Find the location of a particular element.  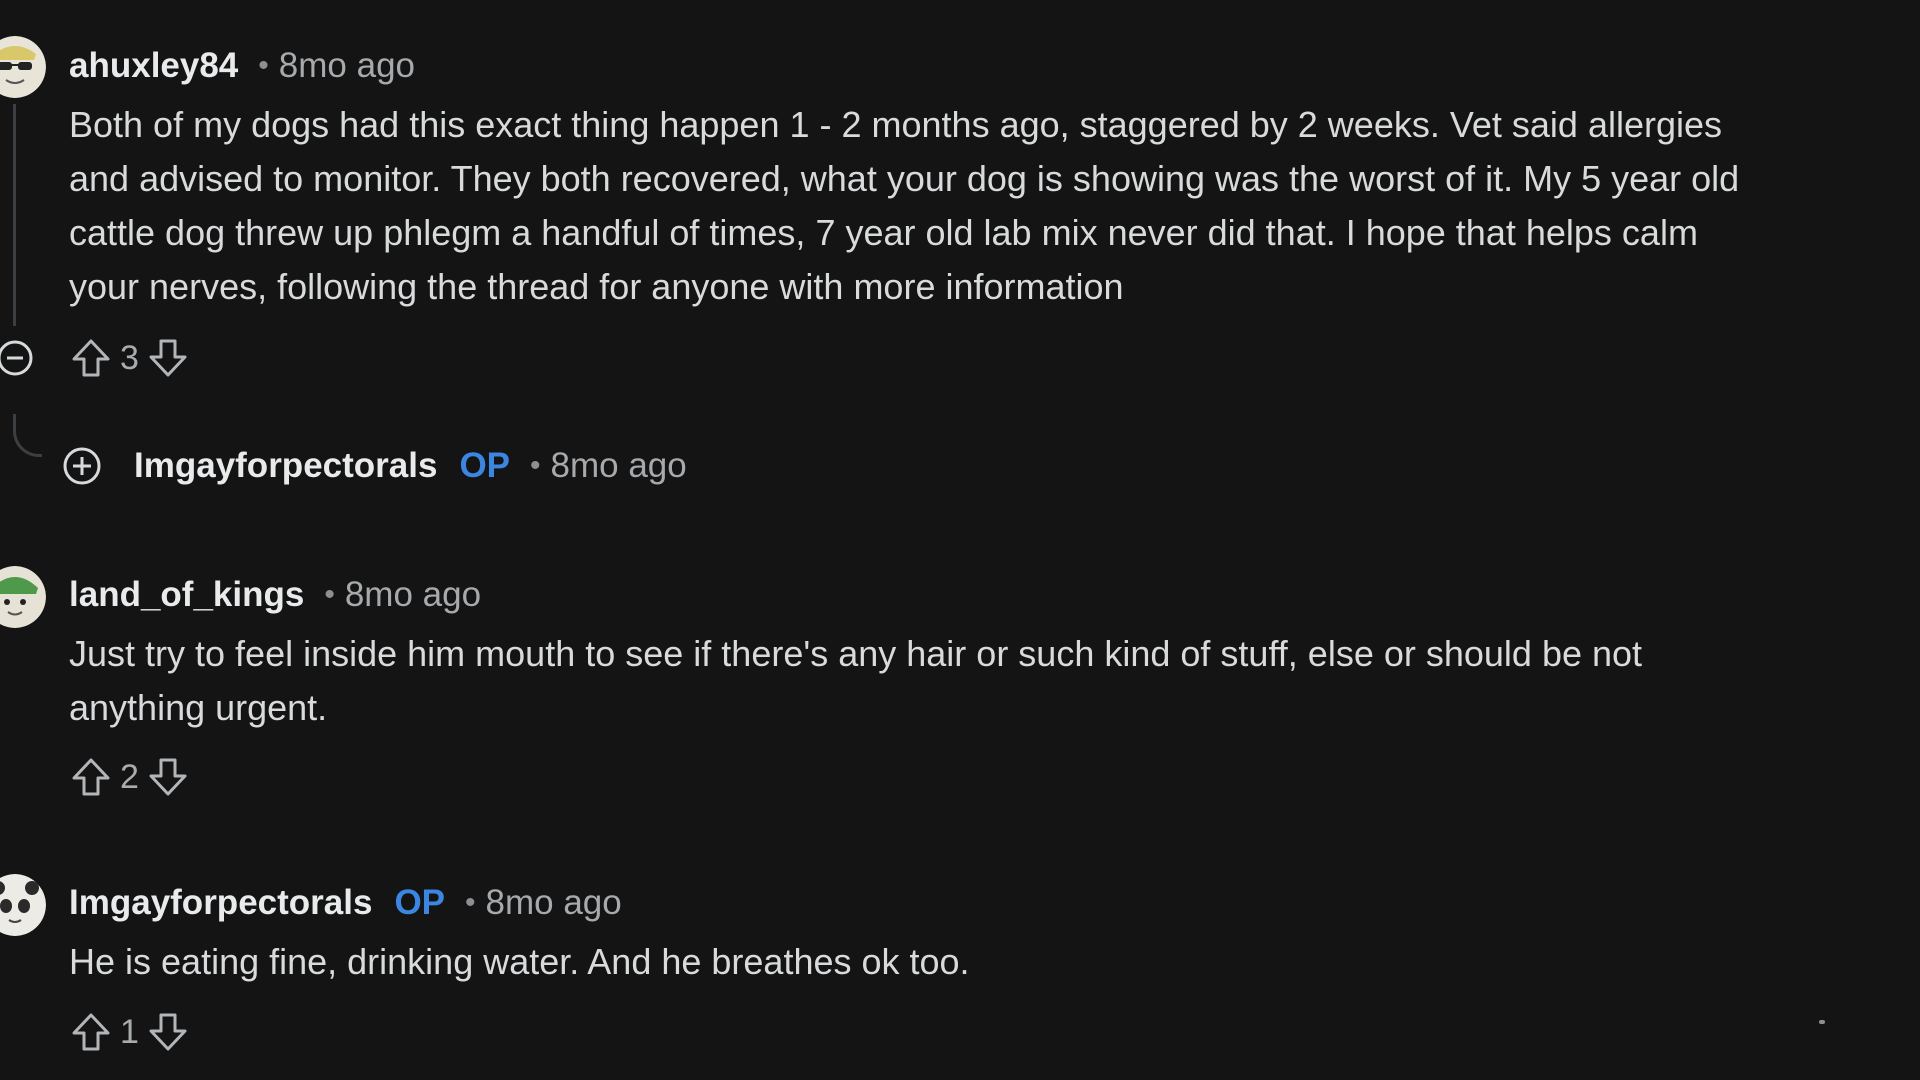

comment-meta: land_of_kings • 8mo ago is located at coordinates (275, 595).